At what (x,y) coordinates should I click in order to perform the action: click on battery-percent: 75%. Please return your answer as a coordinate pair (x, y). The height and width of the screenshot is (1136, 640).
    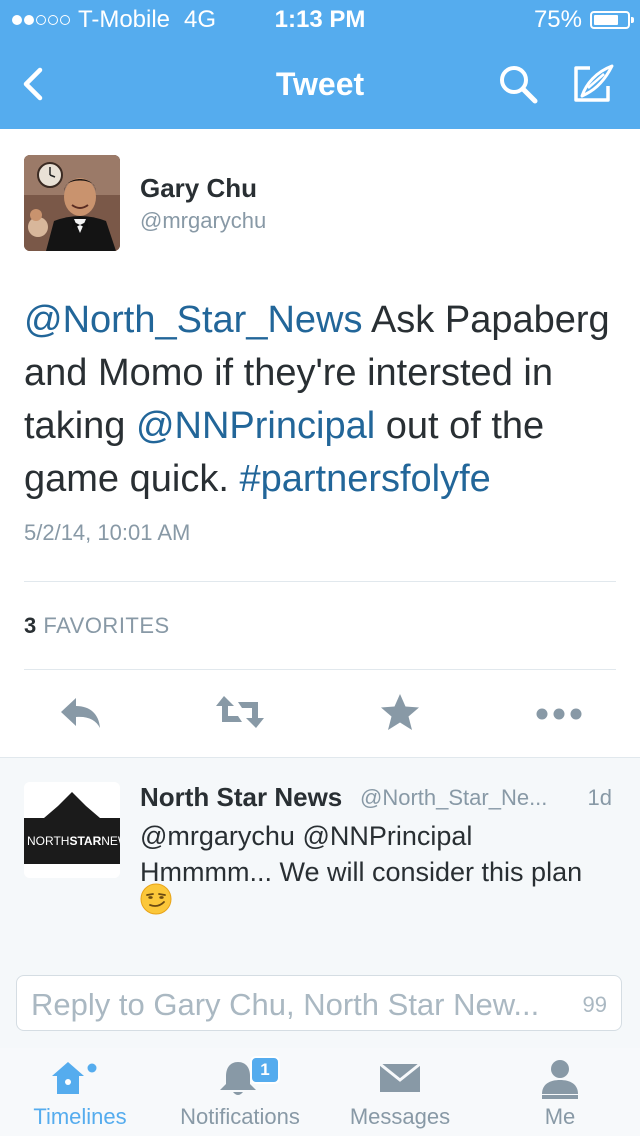
    Looking at the image, I should click on (557, 19).